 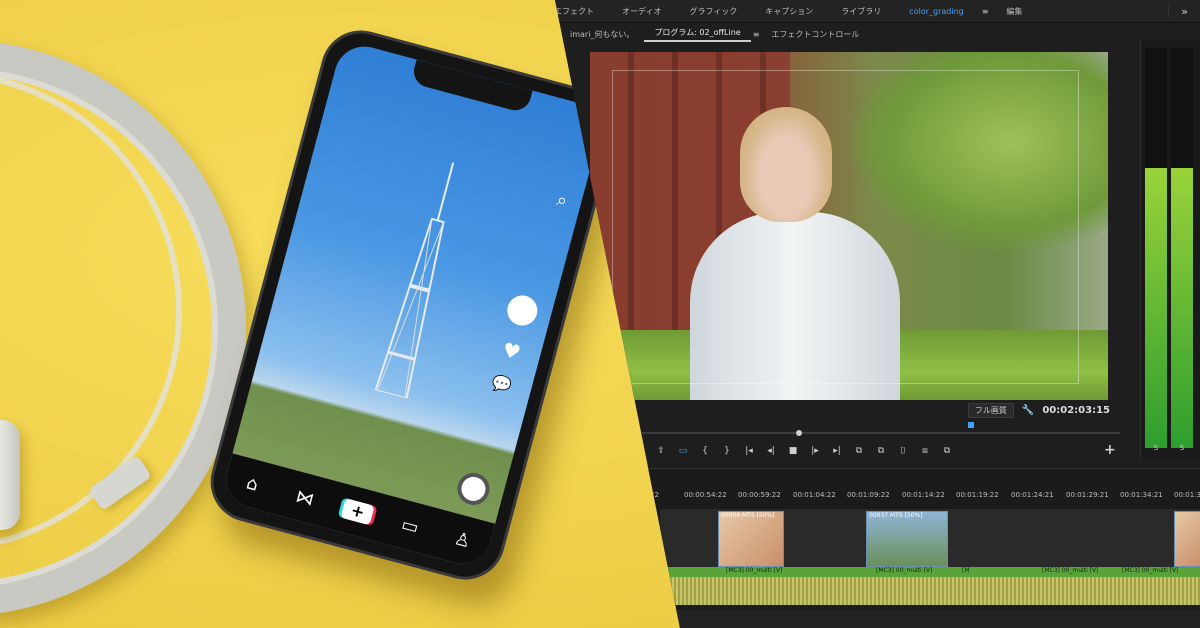 I want to click on safe-margins-icon: ▭, so click(x=683, y=451).